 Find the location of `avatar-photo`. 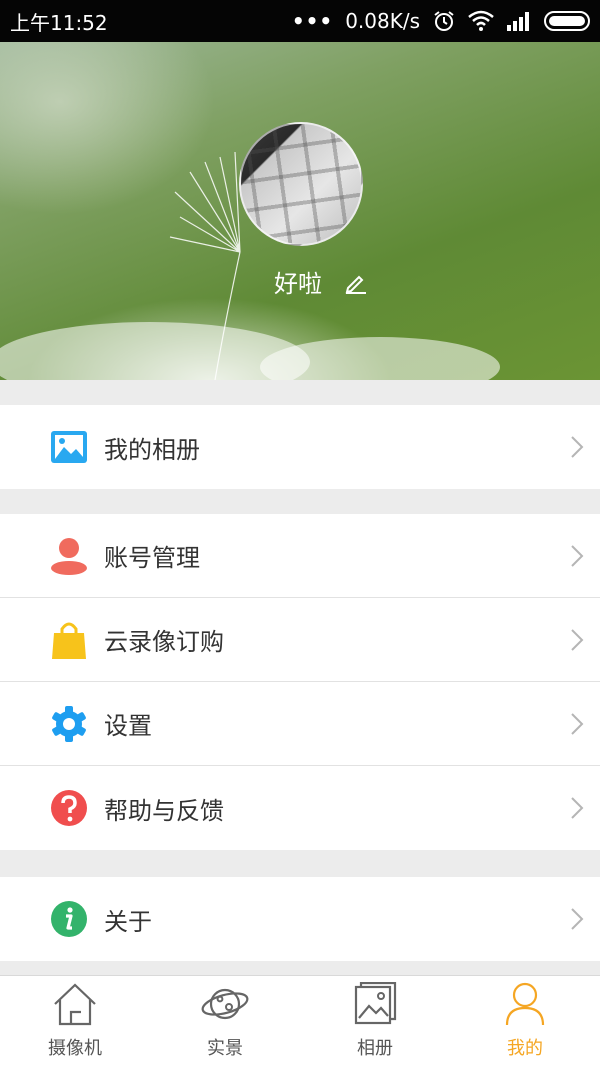

avatar-photo is located at coordinates (301, 184).